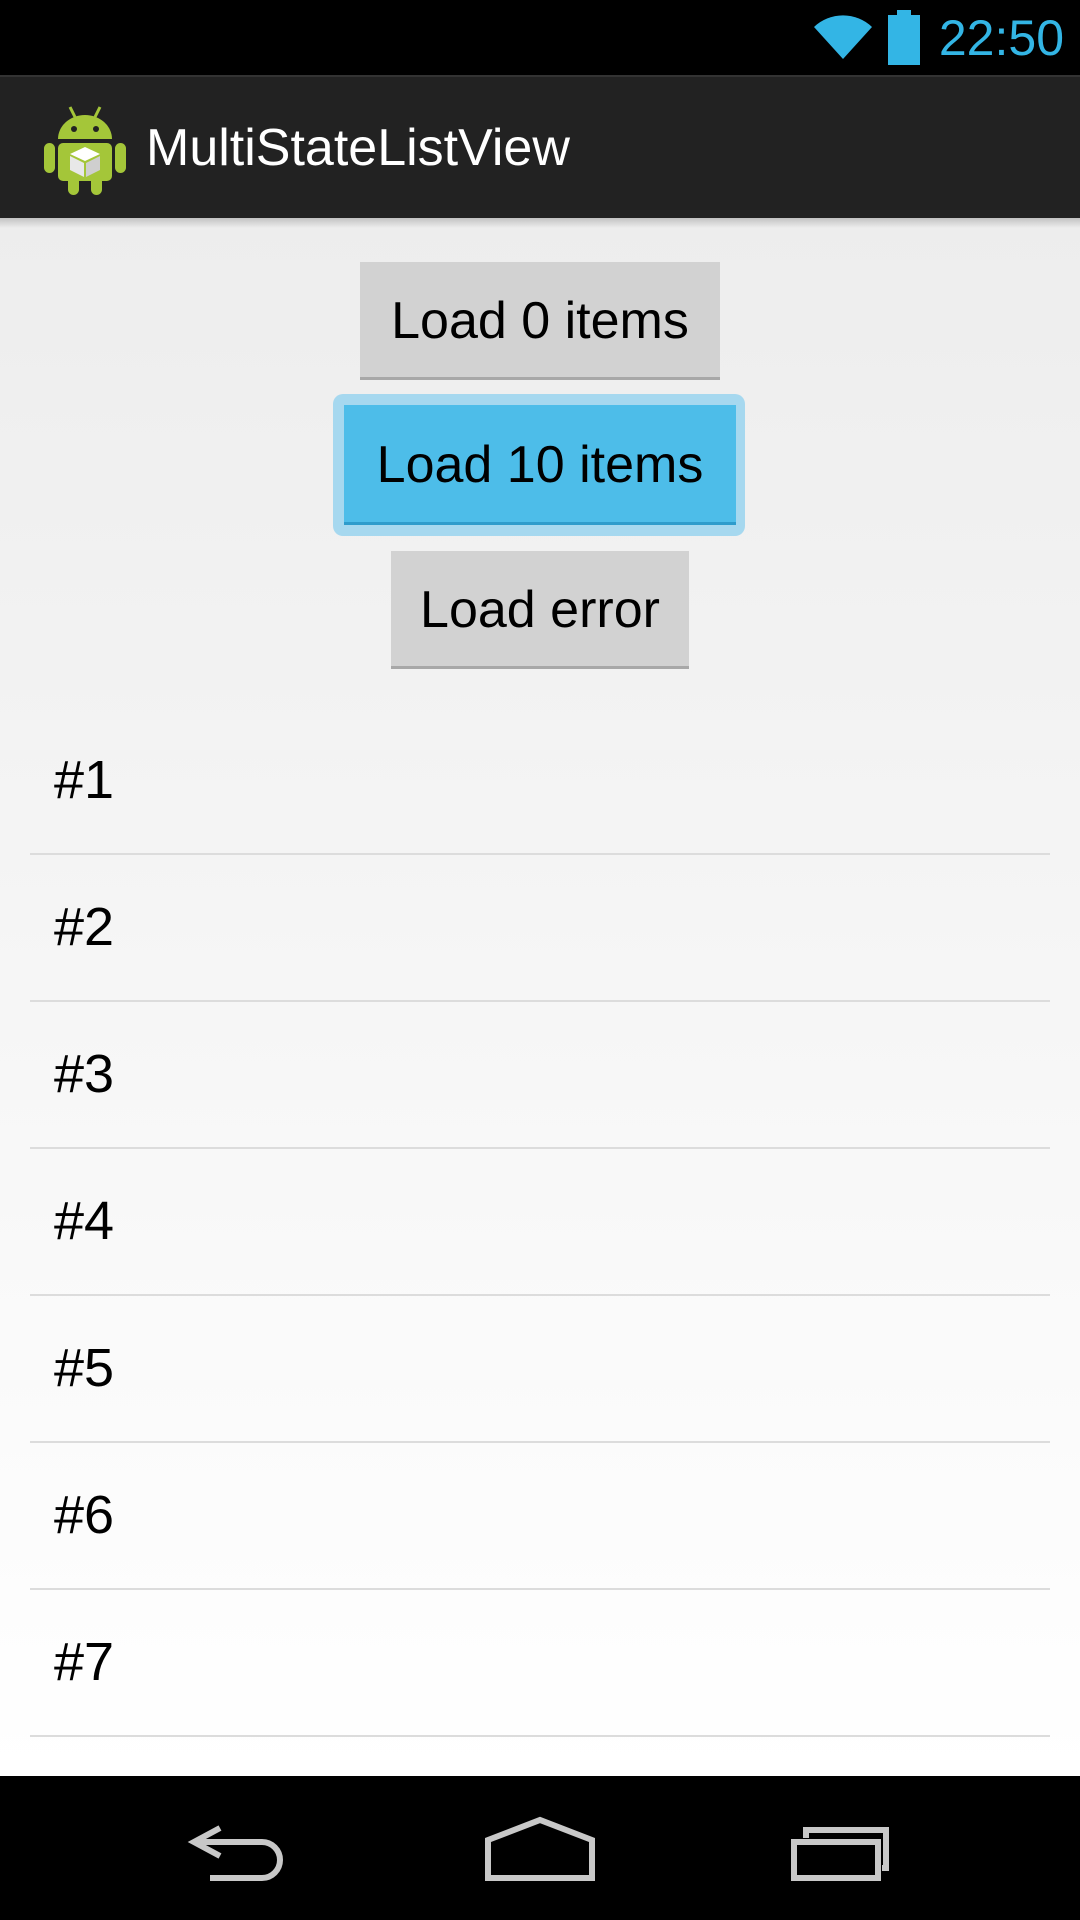 Image resolution: width=1080 pixels, height=1920 pixels. I want to click on home-icon, so click(540, 1848).